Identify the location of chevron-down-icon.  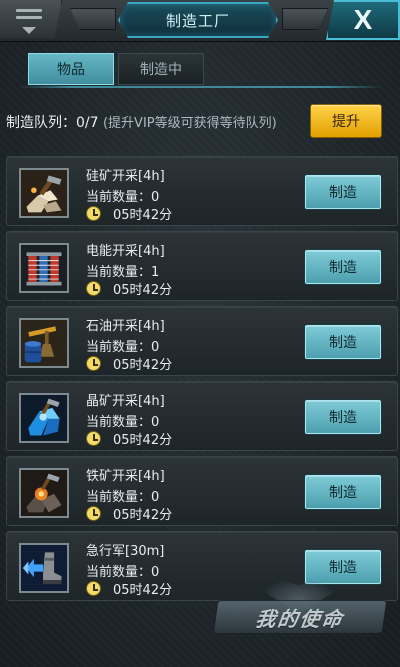
(29, 30).